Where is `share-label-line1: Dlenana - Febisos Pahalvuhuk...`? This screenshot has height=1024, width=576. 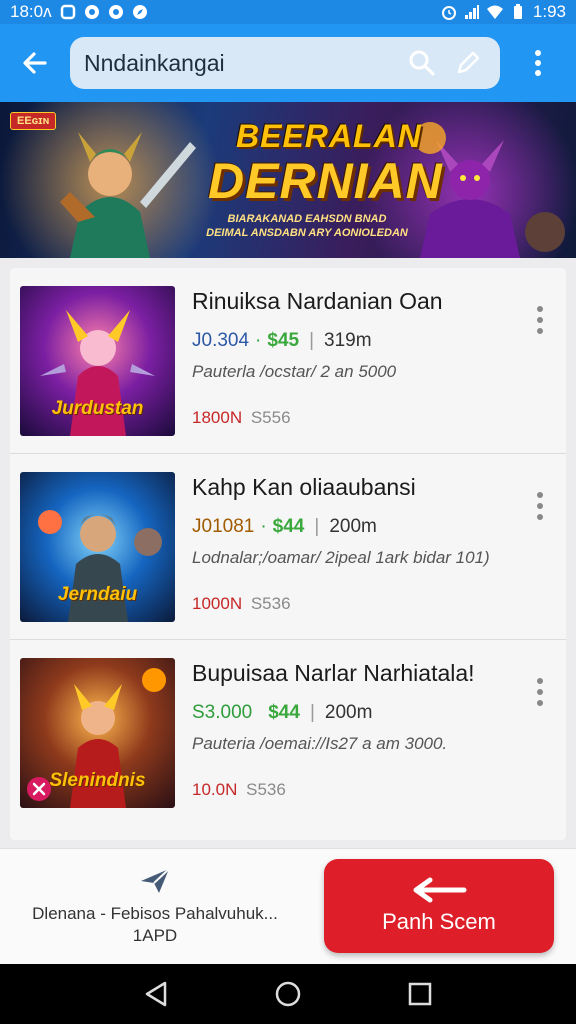
share-label-line1: Dlenana - Febisos Pahalvuhuk... is located at coordinates (155, 913).